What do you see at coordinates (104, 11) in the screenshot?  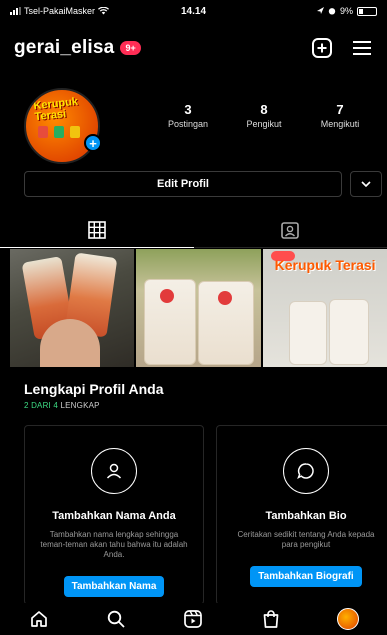 I see `wifi-icon` at bounding box center [104, 11].